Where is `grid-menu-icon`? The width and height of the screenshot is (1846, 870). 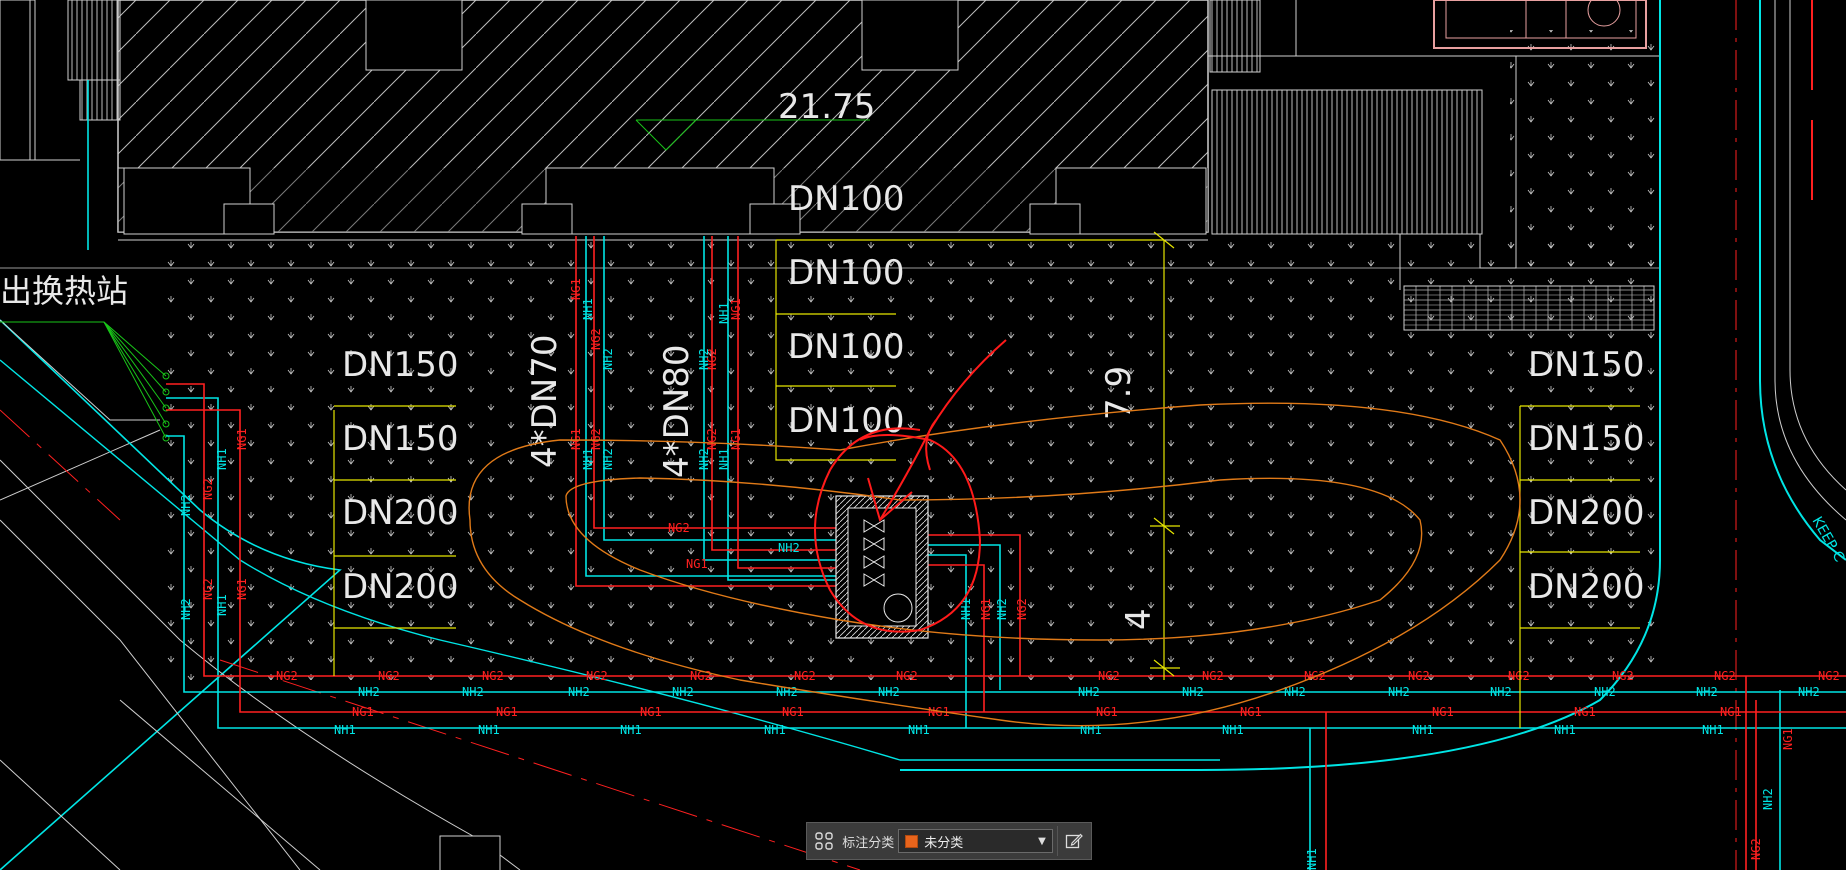
grid-menu-icon is located at coordinates (823, 841).